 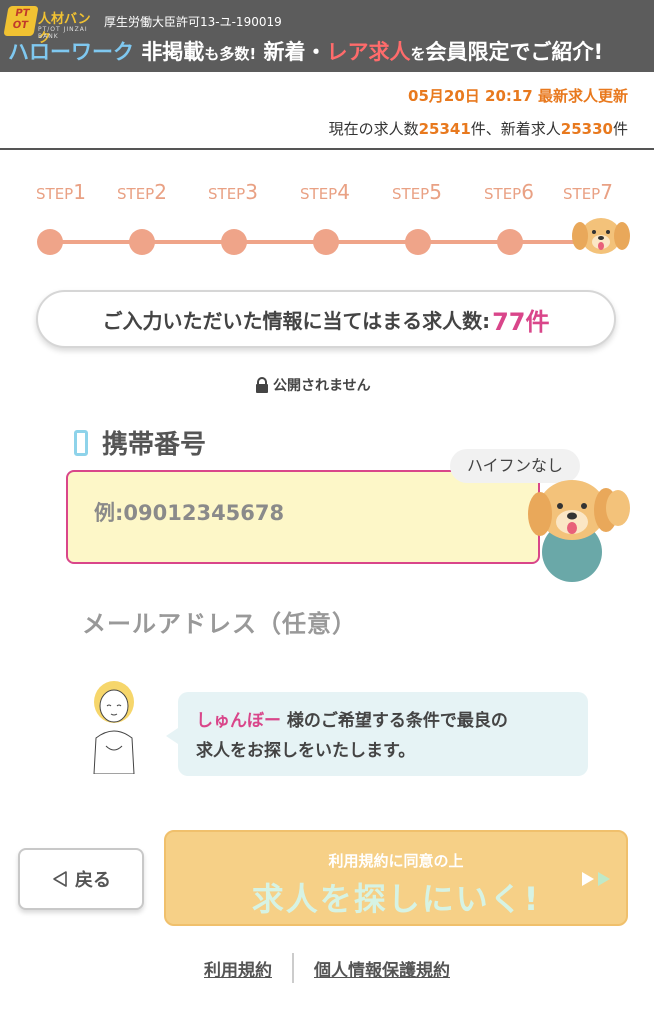 I want to click on phone-input, so click(x=304, y=513).